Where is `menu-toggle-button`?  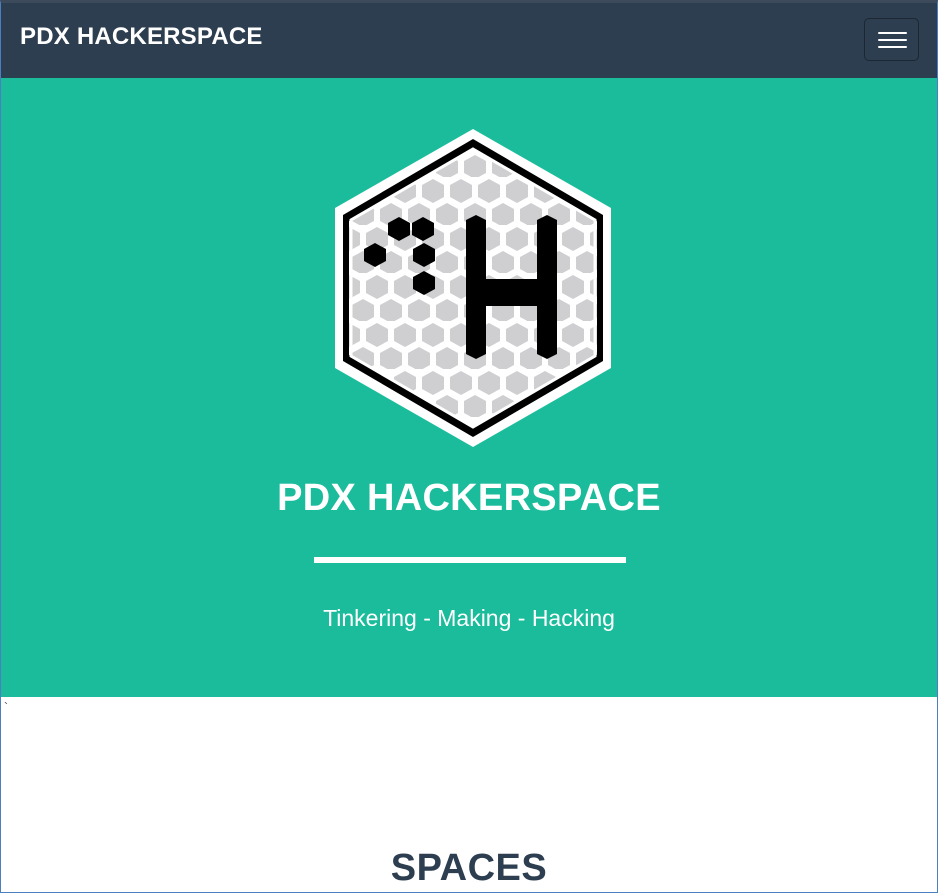
menu-toggle-button is located at coordinates (891, 39).